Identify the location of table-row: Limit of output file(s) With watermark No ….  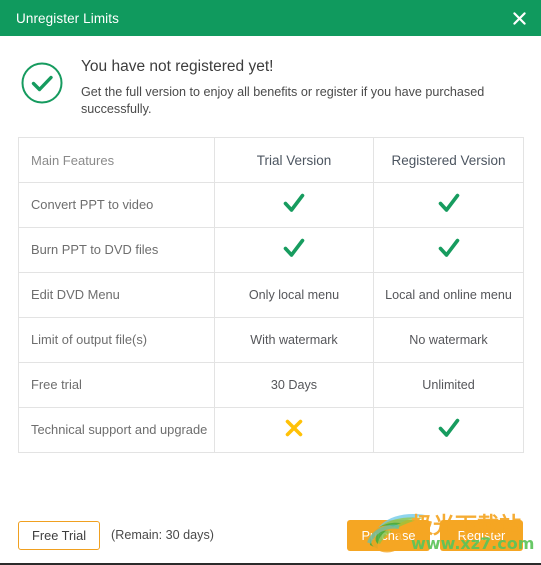
(271, 340).